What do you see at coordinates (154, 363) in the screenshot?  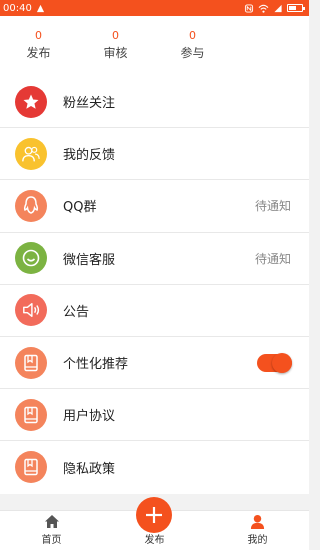 I see `menu-item-recommendation: 个性化推荐` at bounding box center [154, 363].